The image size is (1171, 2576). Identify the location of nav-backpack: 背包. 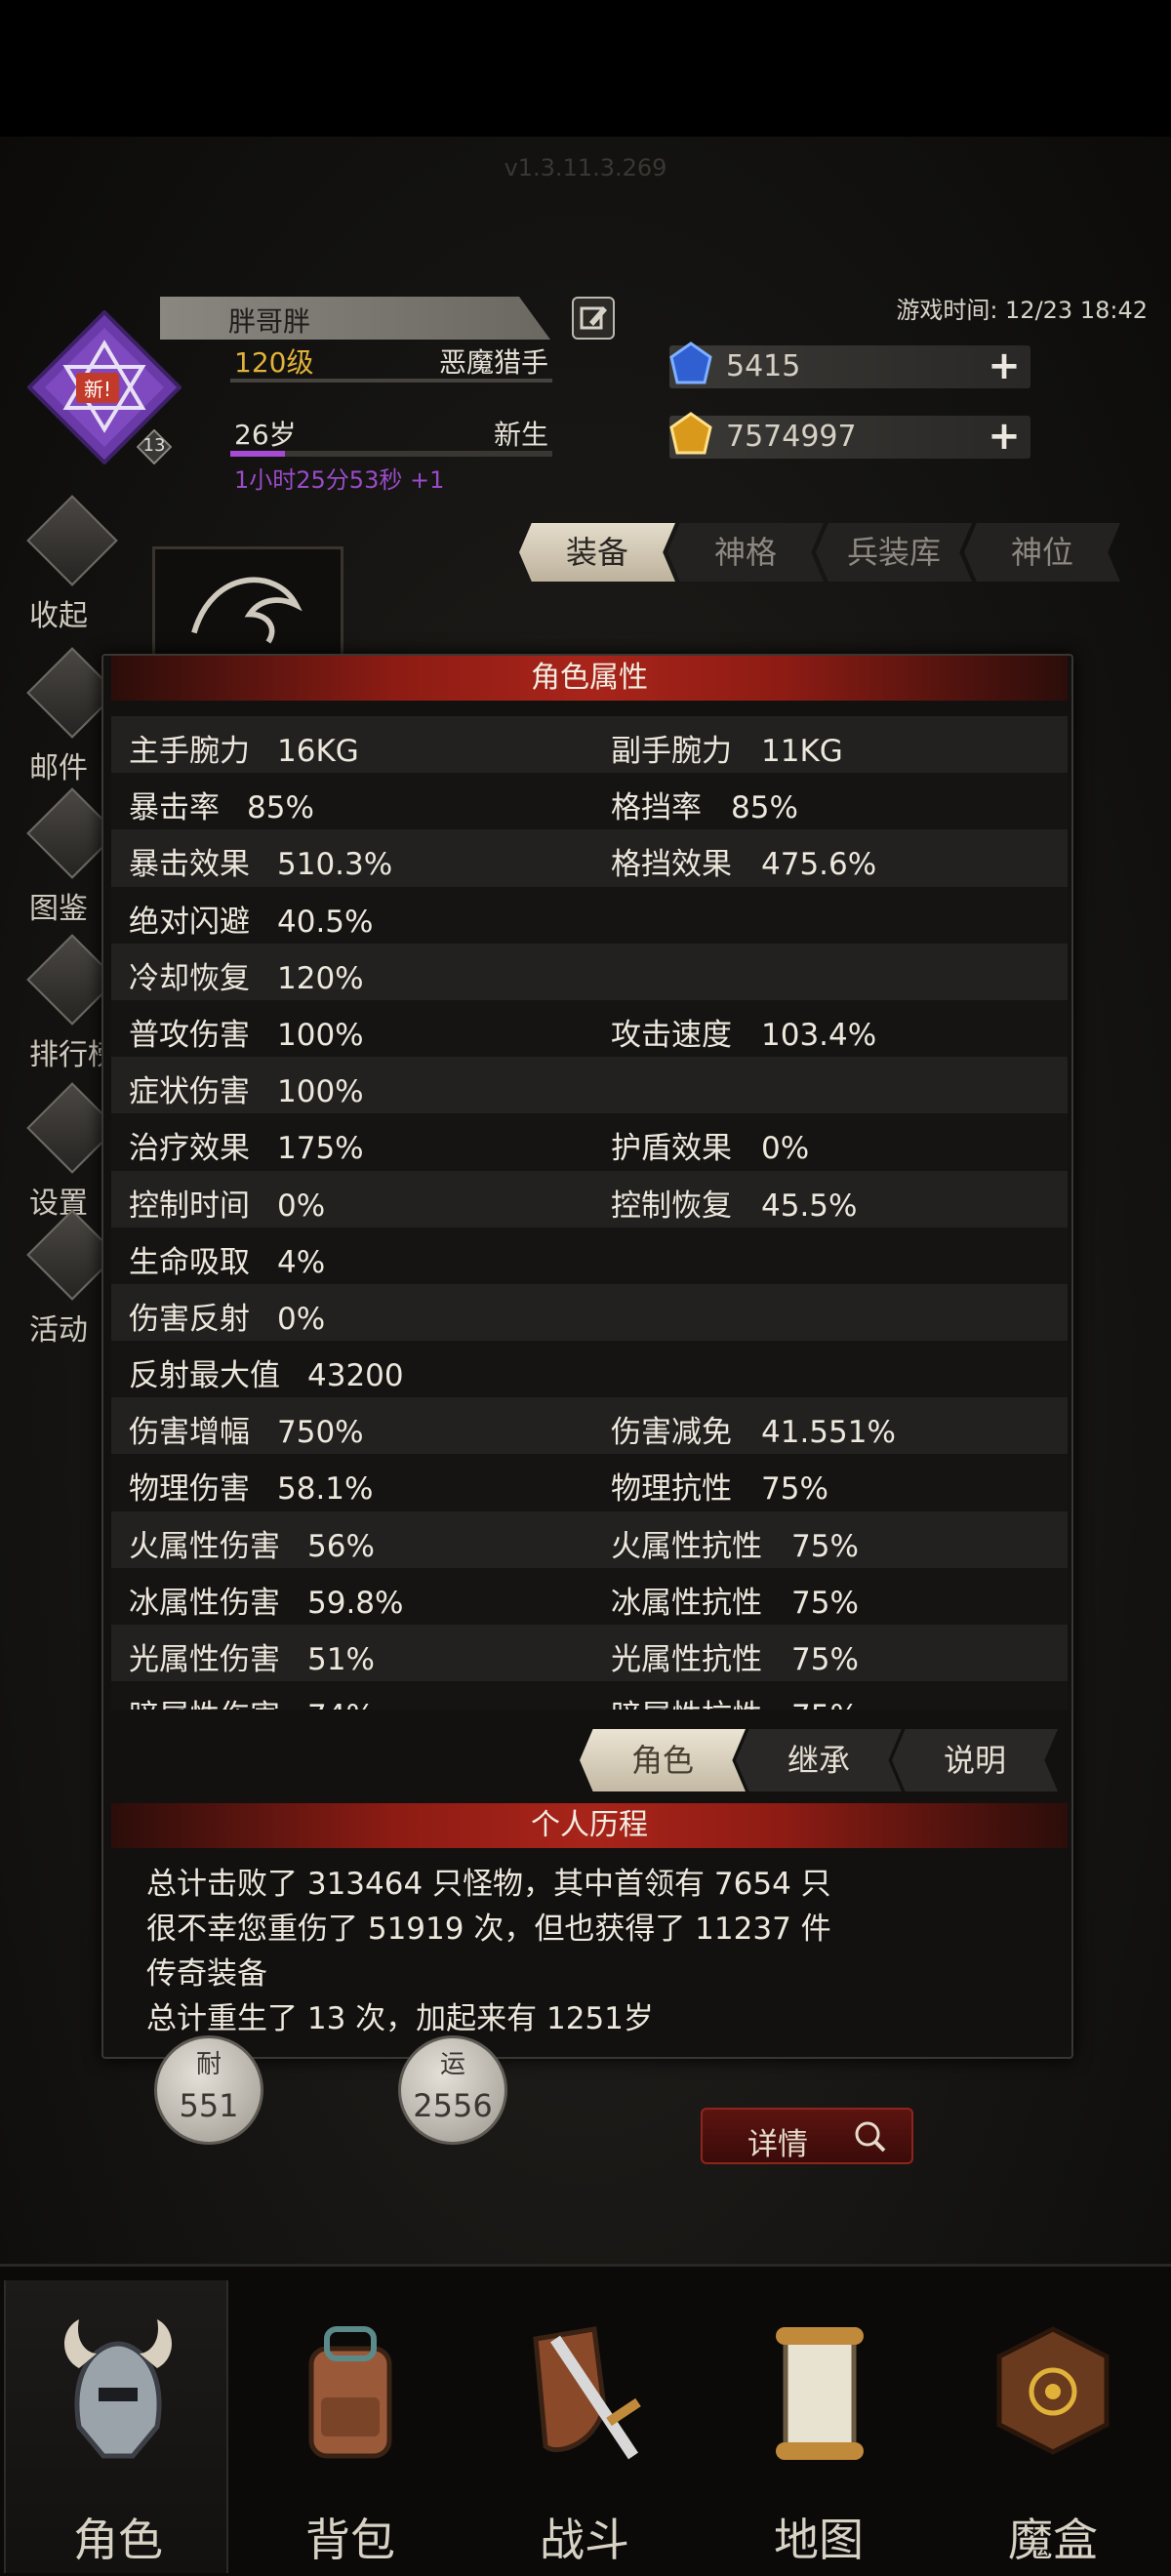
(350, 2426).